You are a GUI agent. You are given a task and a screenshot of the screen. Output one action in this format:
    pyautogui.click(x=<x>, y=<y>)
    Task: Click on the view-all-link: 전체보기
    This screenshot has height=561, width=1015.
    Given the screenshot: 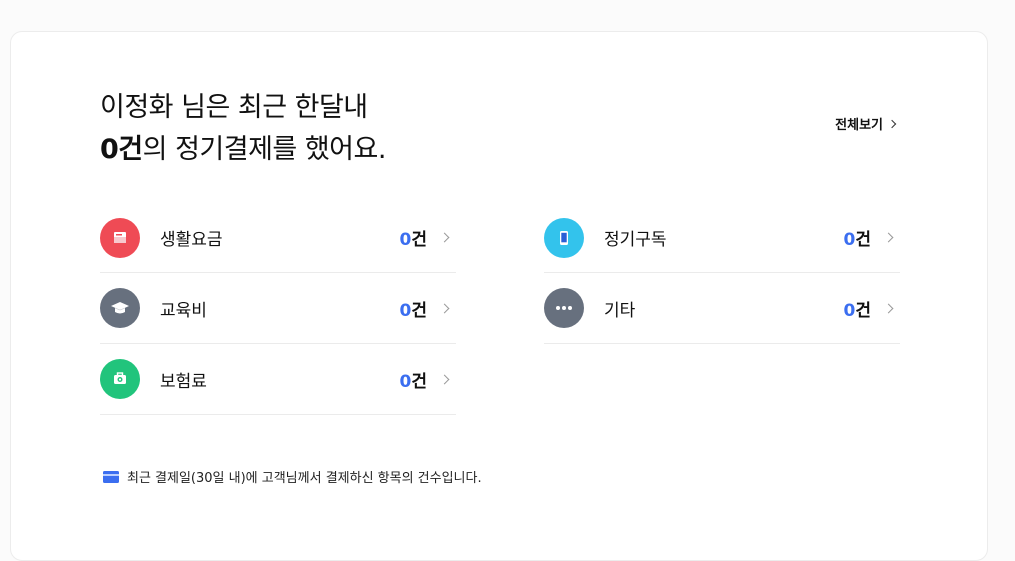 What is the action you would take?
    pyautogui.click(x=866, y=123)
    